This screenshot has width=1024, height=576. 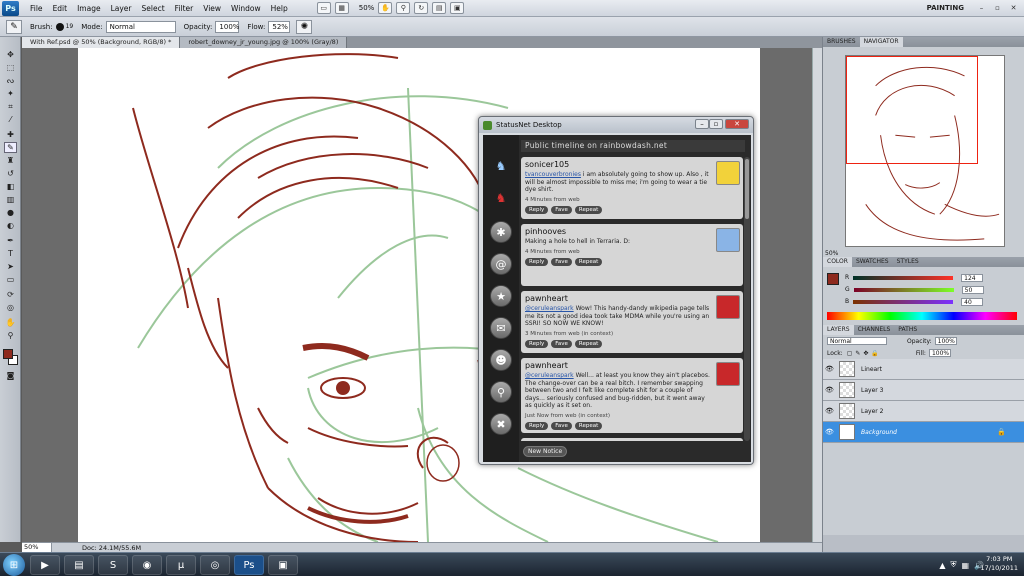 I want to click on mentions-icon: @, so click(x=501, y=264).